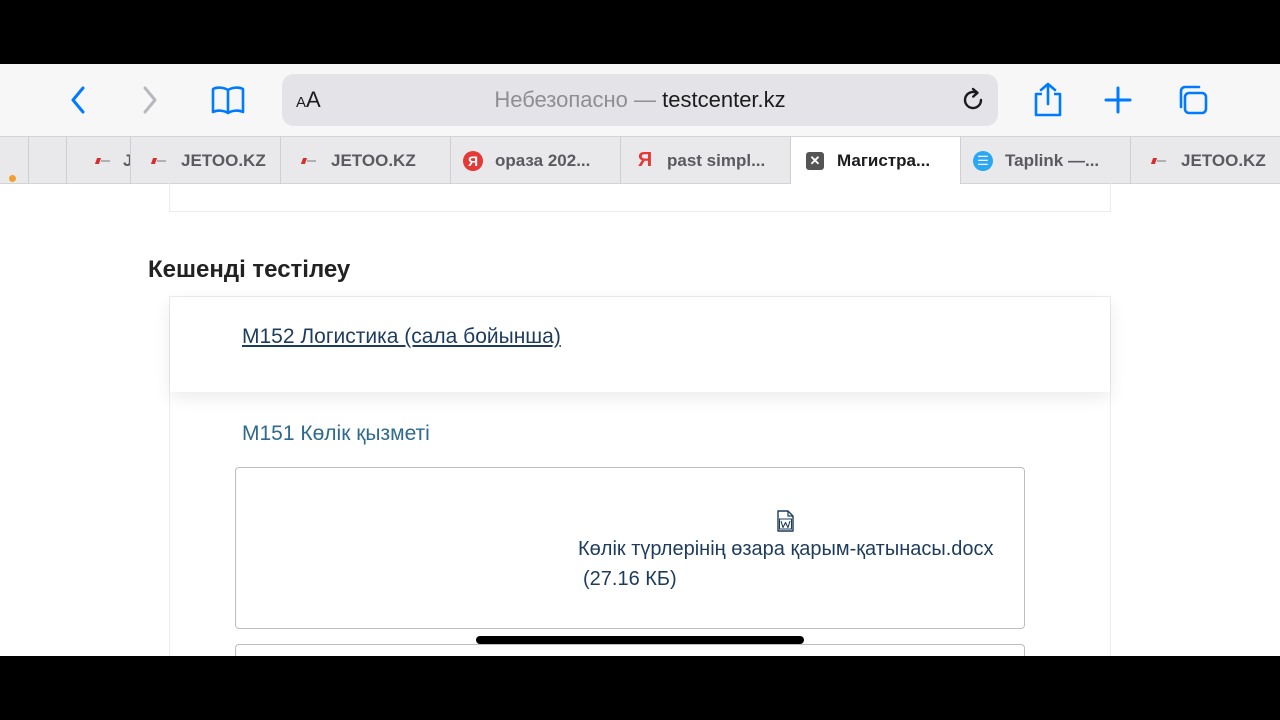  I want to click on share-button, so click(1048, 100).